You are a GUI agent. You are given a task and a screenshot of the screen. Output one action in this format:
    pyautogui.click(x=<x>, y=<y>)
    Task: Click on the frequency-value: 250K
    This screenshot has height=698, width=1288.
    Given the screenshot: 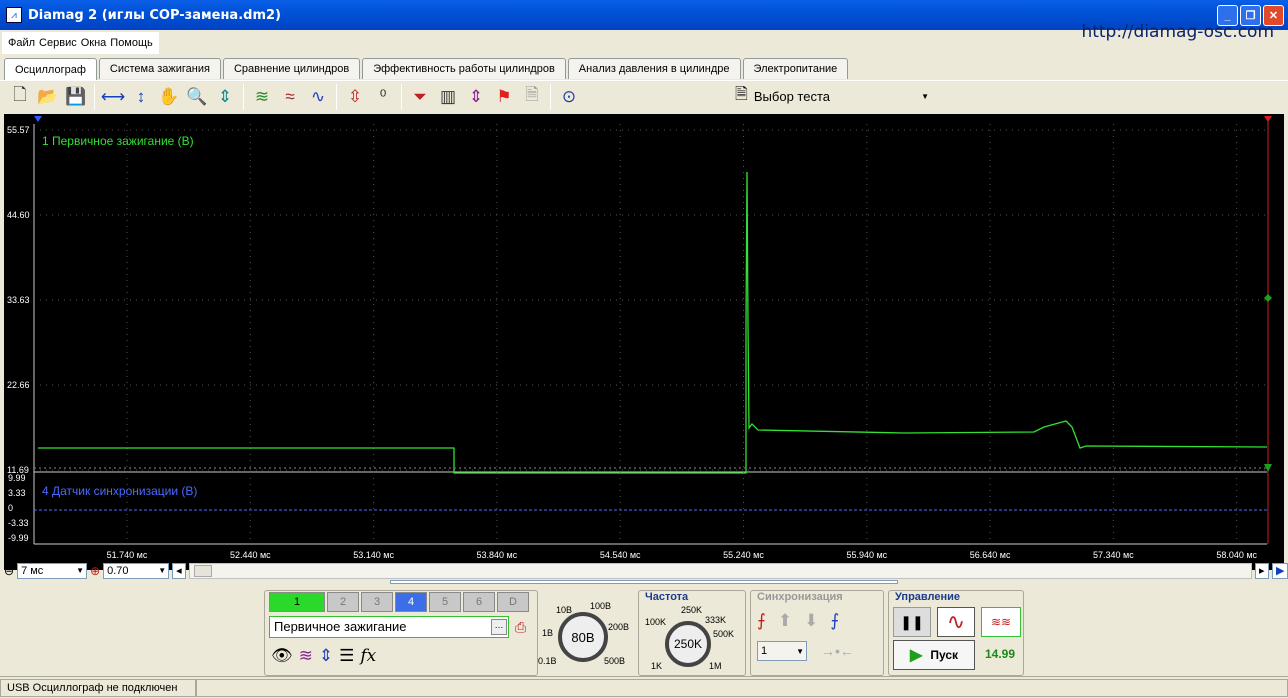 What is the action you would take?
    pyautogui.click(x=688, y=644)
    